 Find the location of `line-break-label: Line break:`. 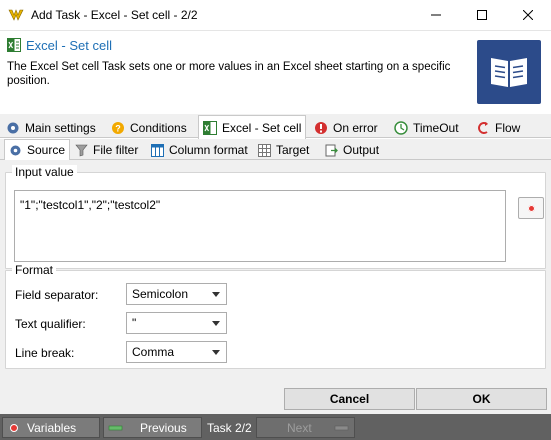

line-break-label: Line break: is located at coordinates (45, 353).